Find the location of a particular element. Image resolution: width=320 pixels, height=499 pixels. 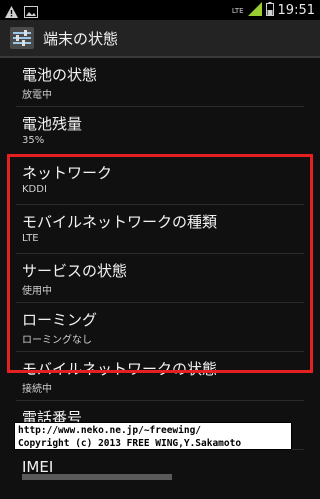

item-value: 使用中 is located at coordinates (37, 291).